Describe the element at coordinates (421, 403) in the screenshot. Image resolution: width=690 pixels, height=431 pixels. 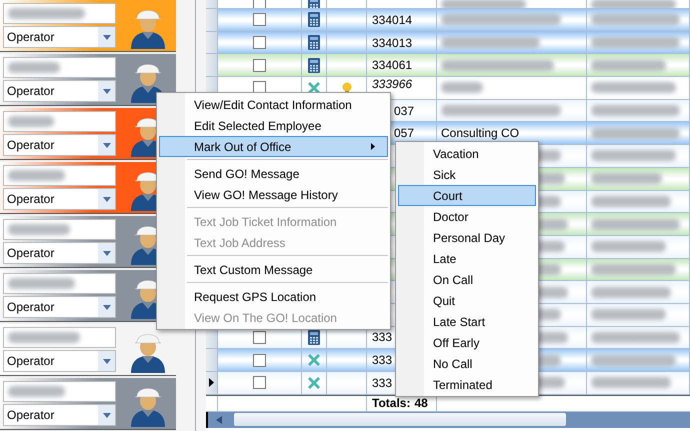
I see `totals-value: 48` at that location.